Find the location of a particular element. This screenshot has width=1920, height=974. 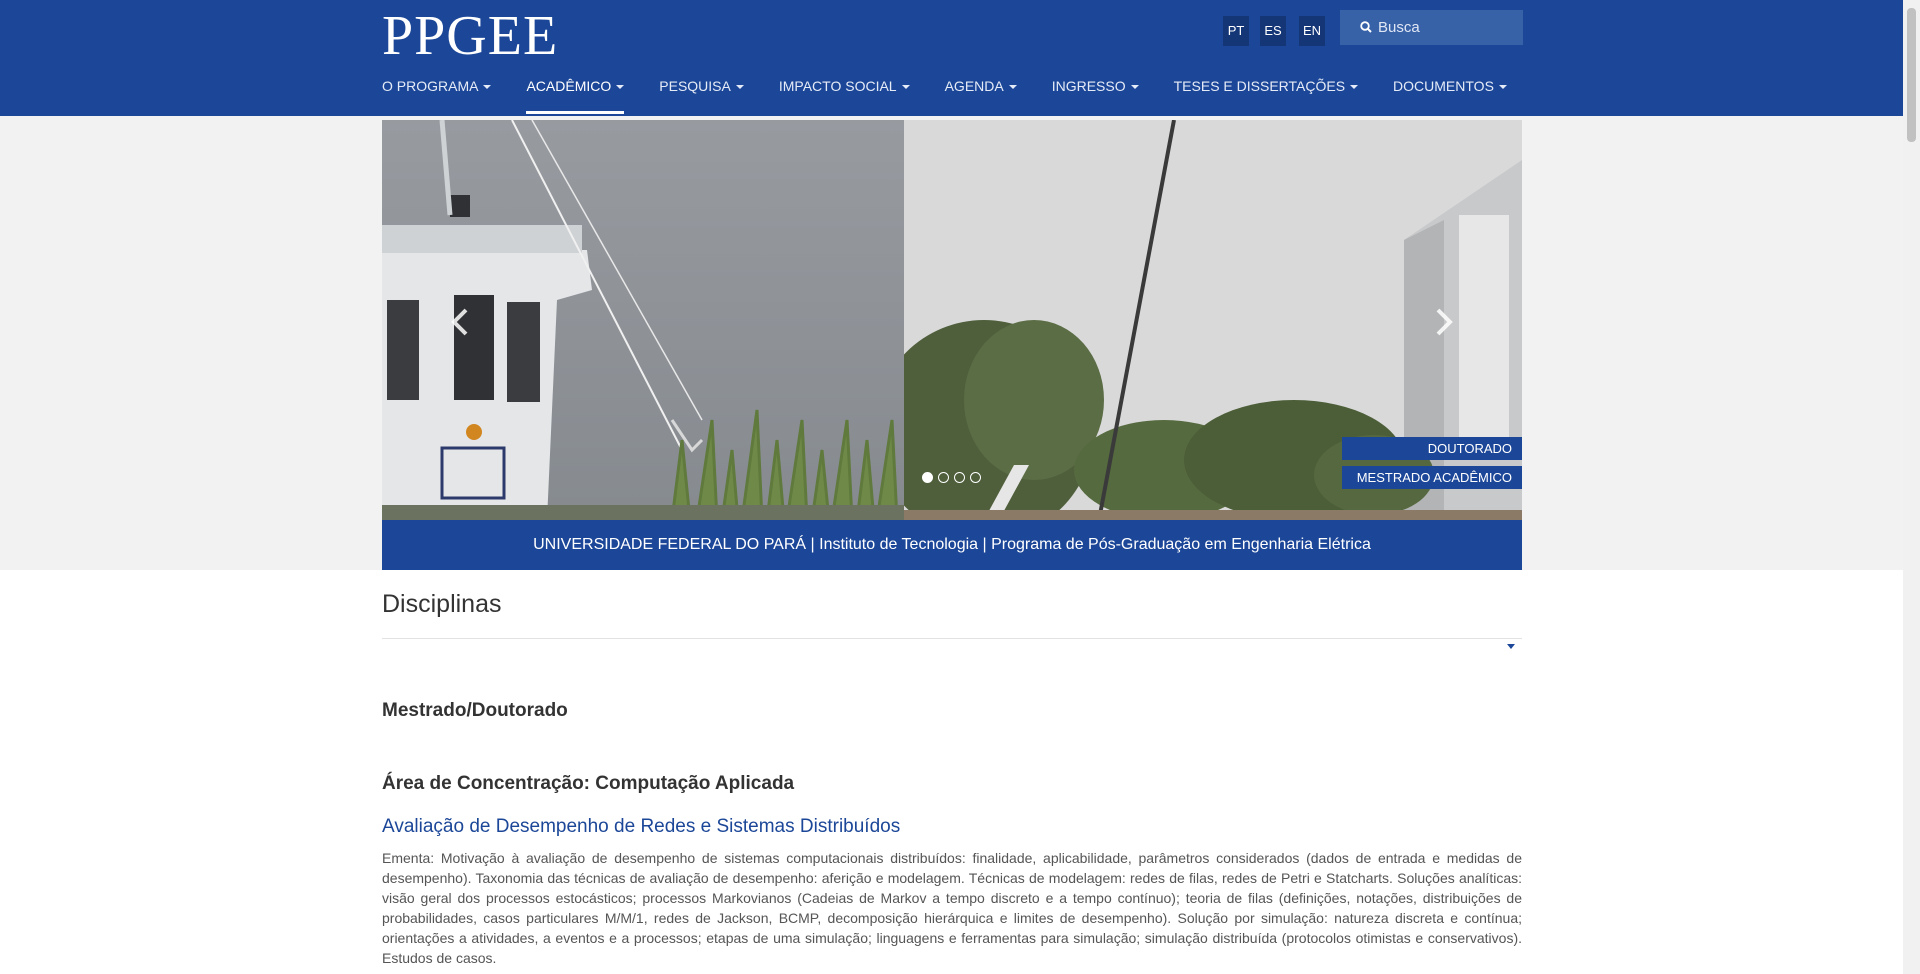

lang-en-button: EN is located at coordinates (1312, 31).